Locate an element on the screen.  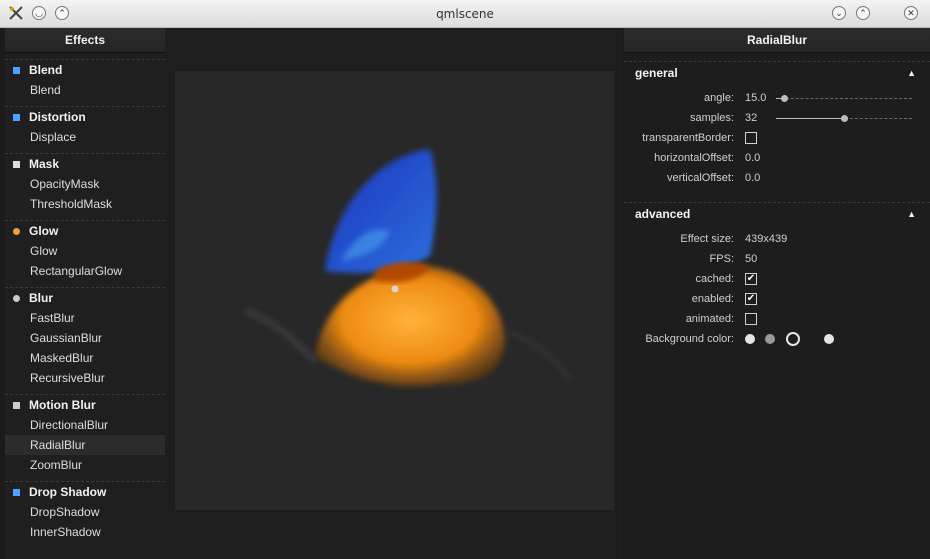
category-title-blur: Blur is located at coordinates (85, 298).